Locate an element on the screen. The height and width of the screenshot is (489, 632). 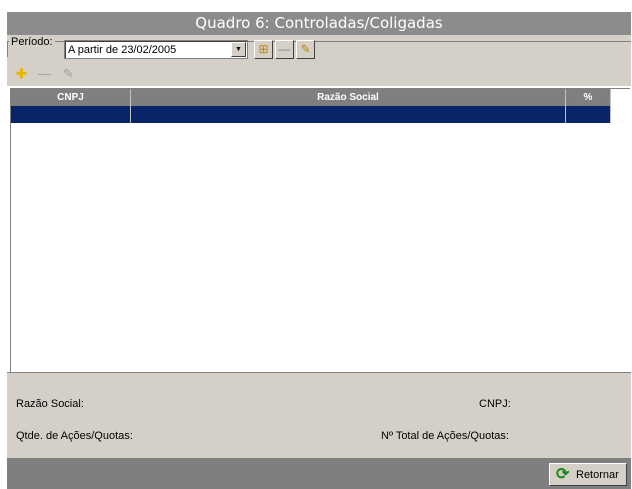
table-row is located at coordinates (311, 114).